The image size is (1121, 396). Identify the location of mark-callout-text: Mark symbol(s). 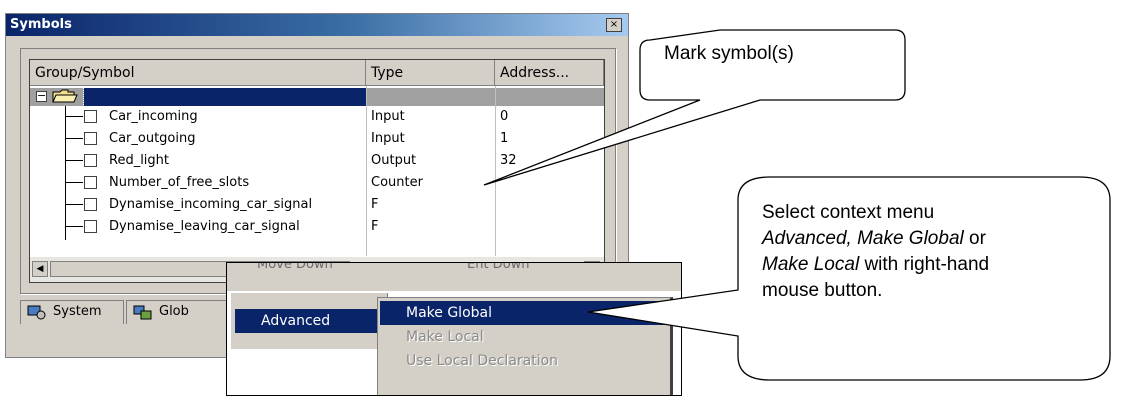
(729, 53).